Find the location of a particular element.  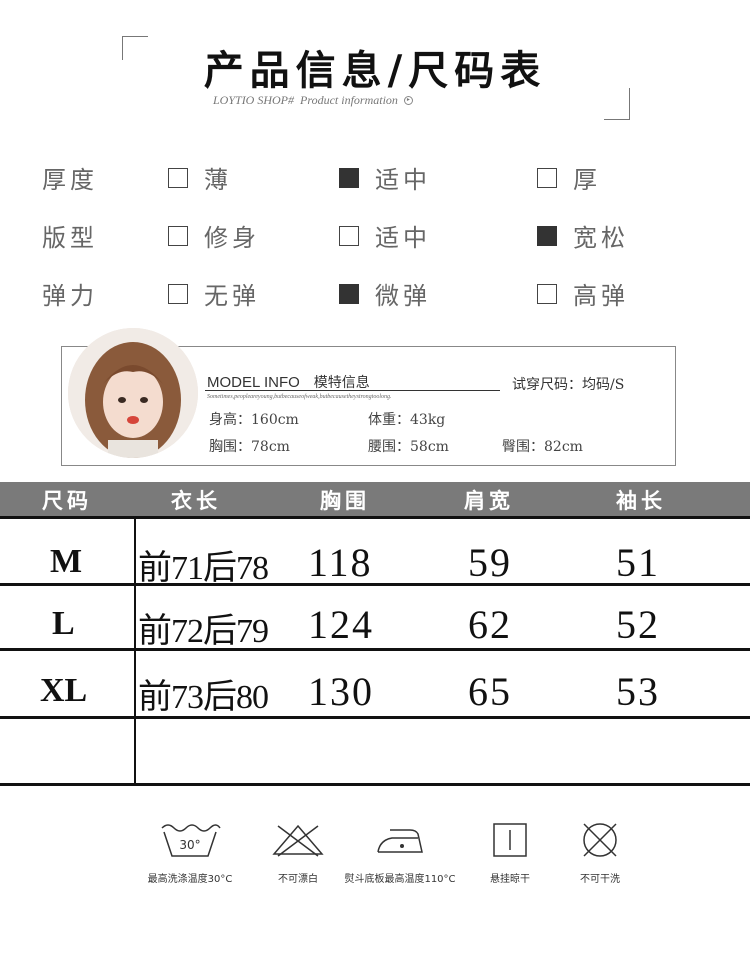

care-label: 最高洗涤温度30°C is located at coordinates (190, 879).